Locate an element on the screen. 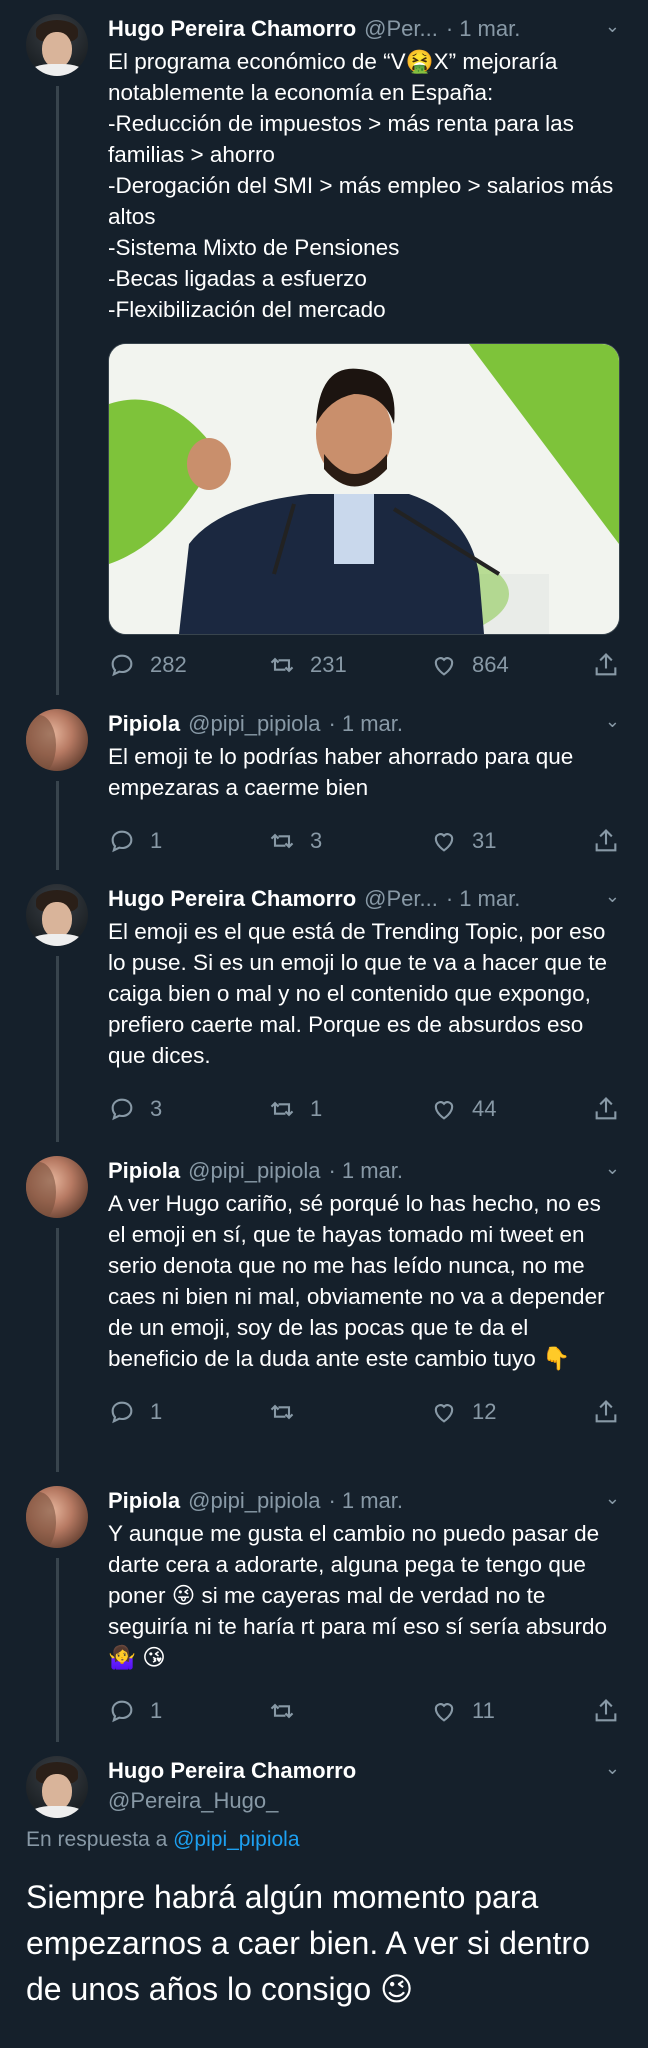  tweet-image is located at coordinates (364, 489).